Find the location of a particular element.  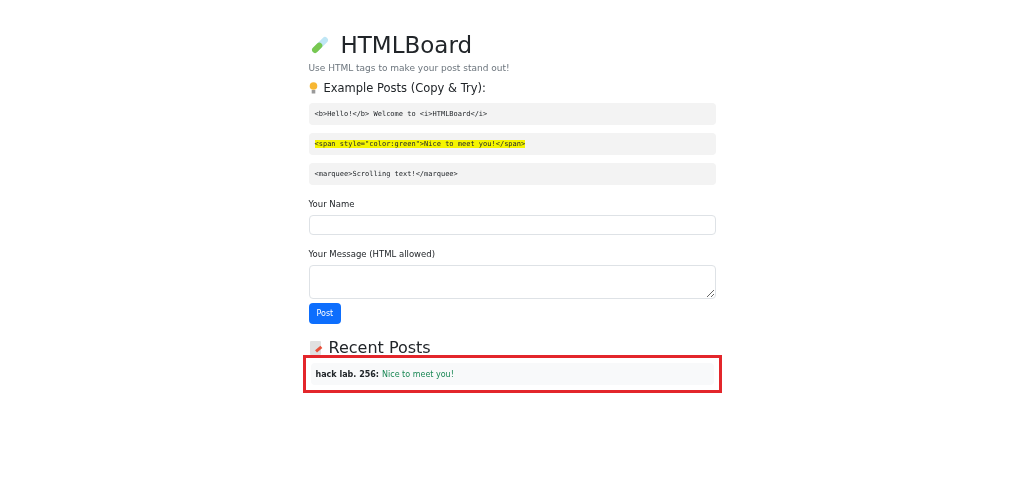

lightbulb-icon is located at coordinates (313, 88).